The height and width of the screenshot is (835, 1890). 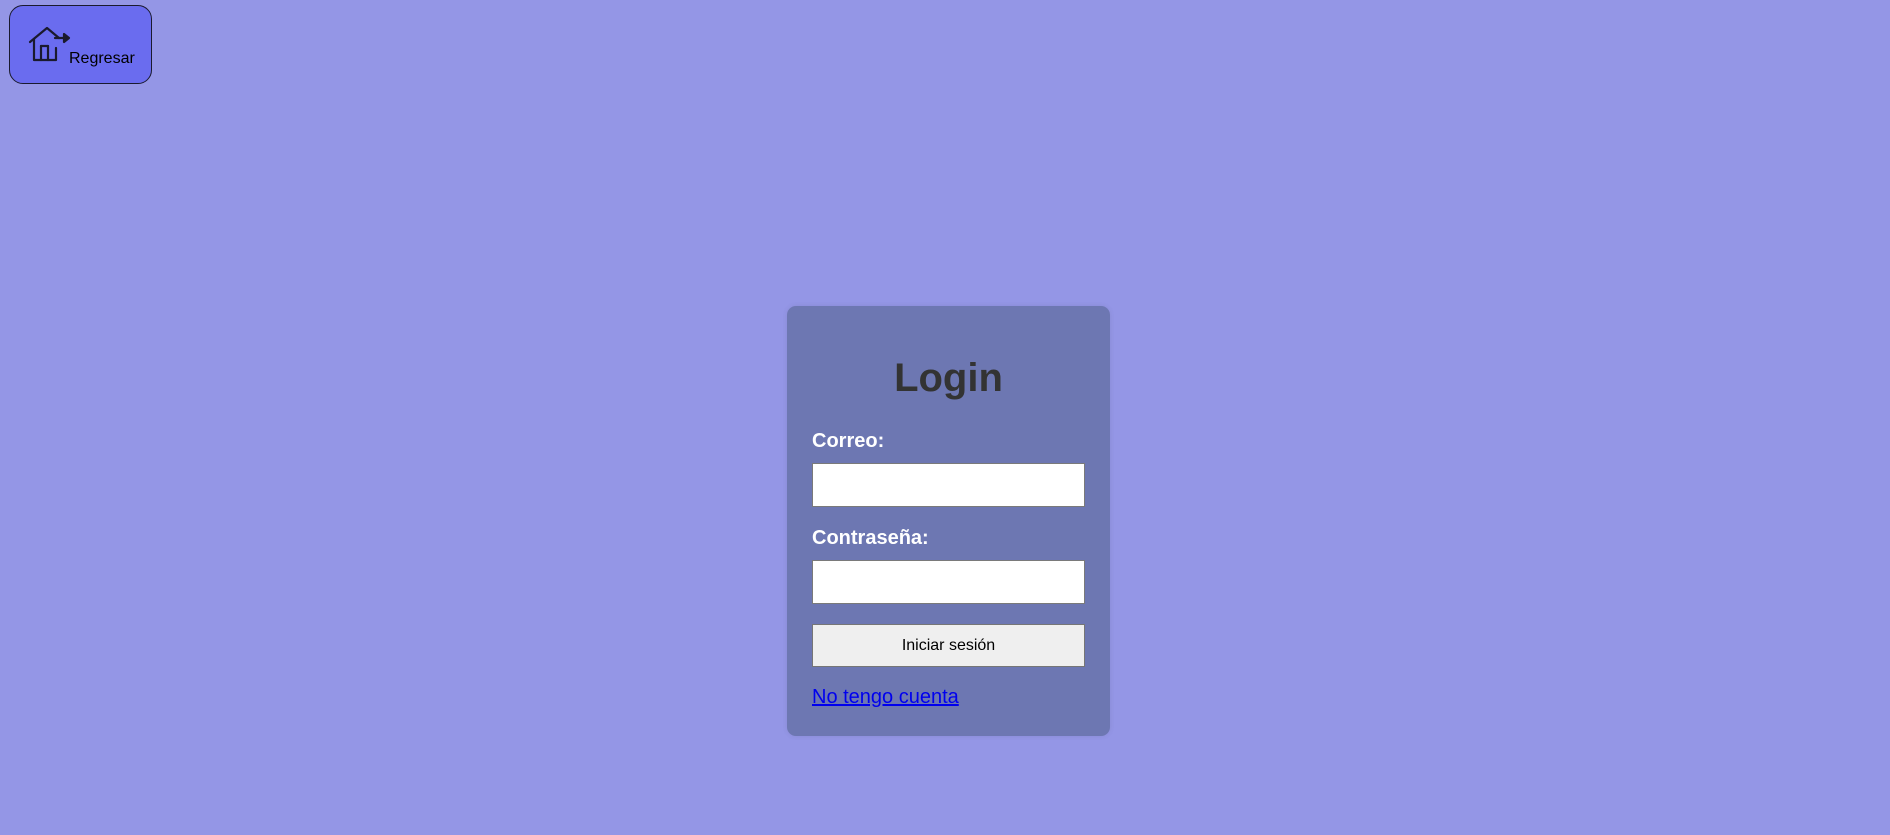 What do you see at coordinates (885, 697) in the screenshot?
I see `signup-link: No tengo cuenta` at bounding box center [885, 697].